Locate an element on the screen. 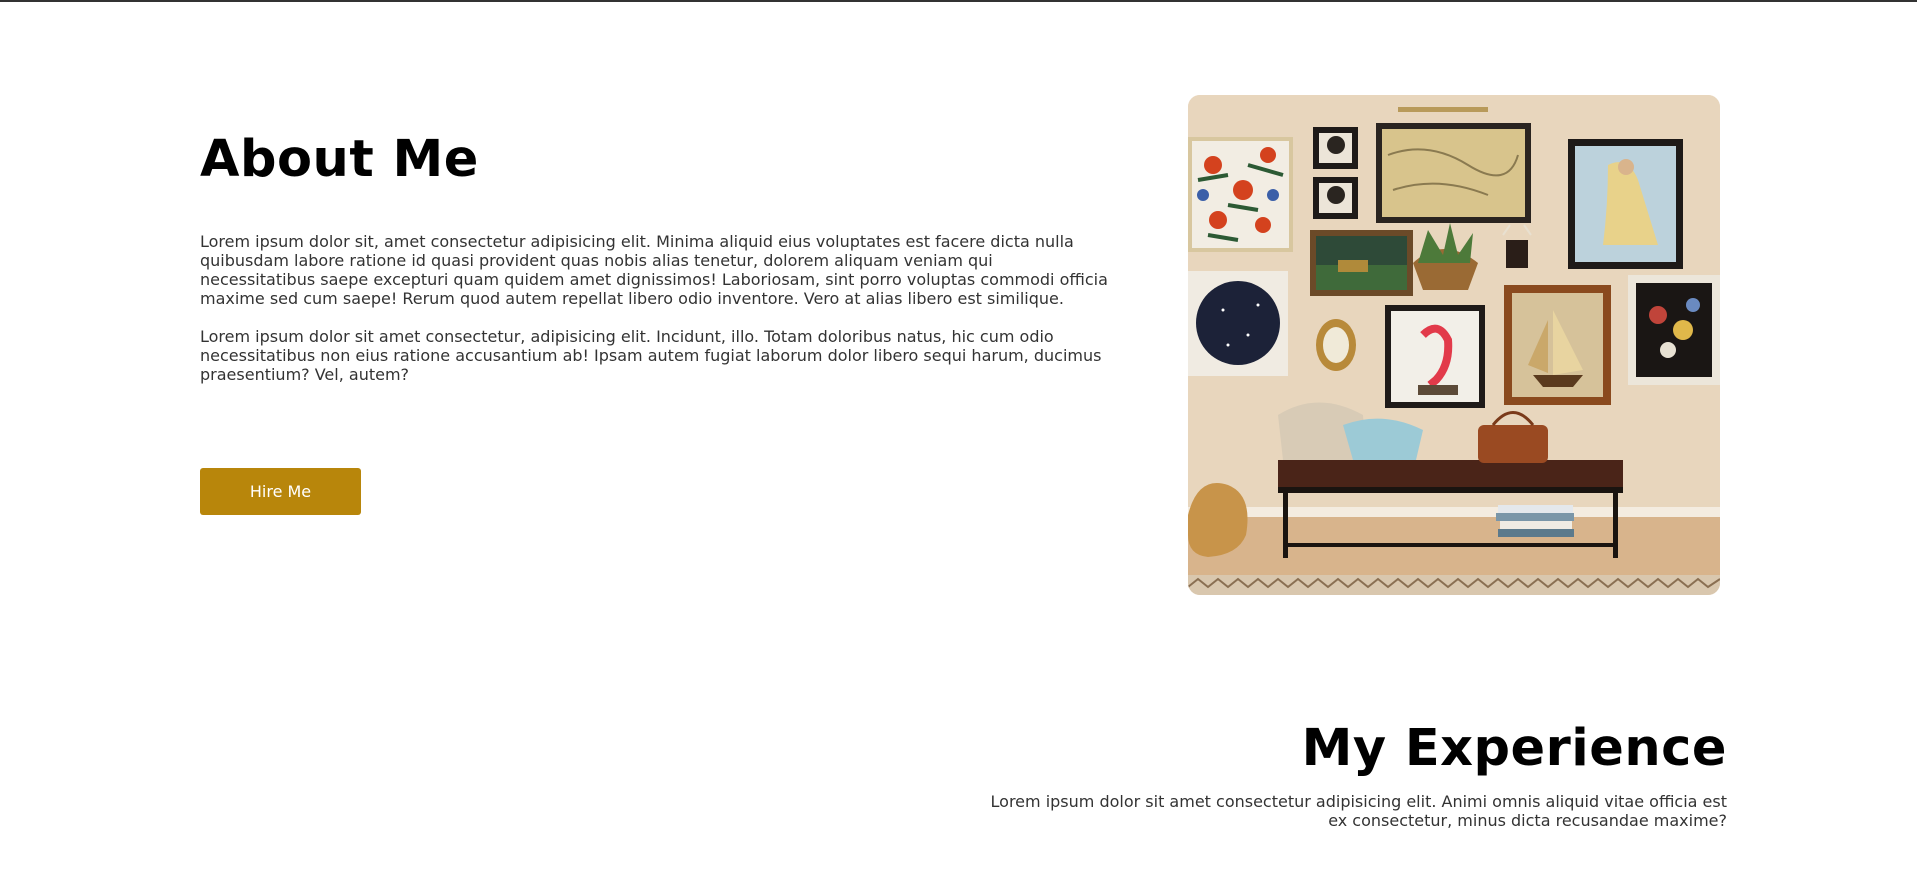 This screenshot has width=1917, height=892. about-title: About Me is located at coordinates (339, 159).